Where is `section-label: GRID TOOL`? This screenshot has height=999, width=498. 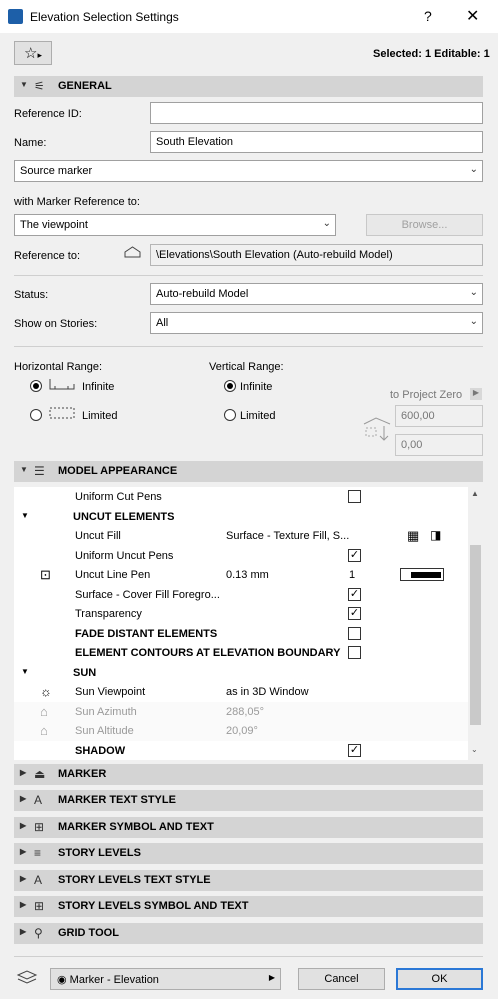 section-label: GRID TOOL is located at coordinates (88, 933).